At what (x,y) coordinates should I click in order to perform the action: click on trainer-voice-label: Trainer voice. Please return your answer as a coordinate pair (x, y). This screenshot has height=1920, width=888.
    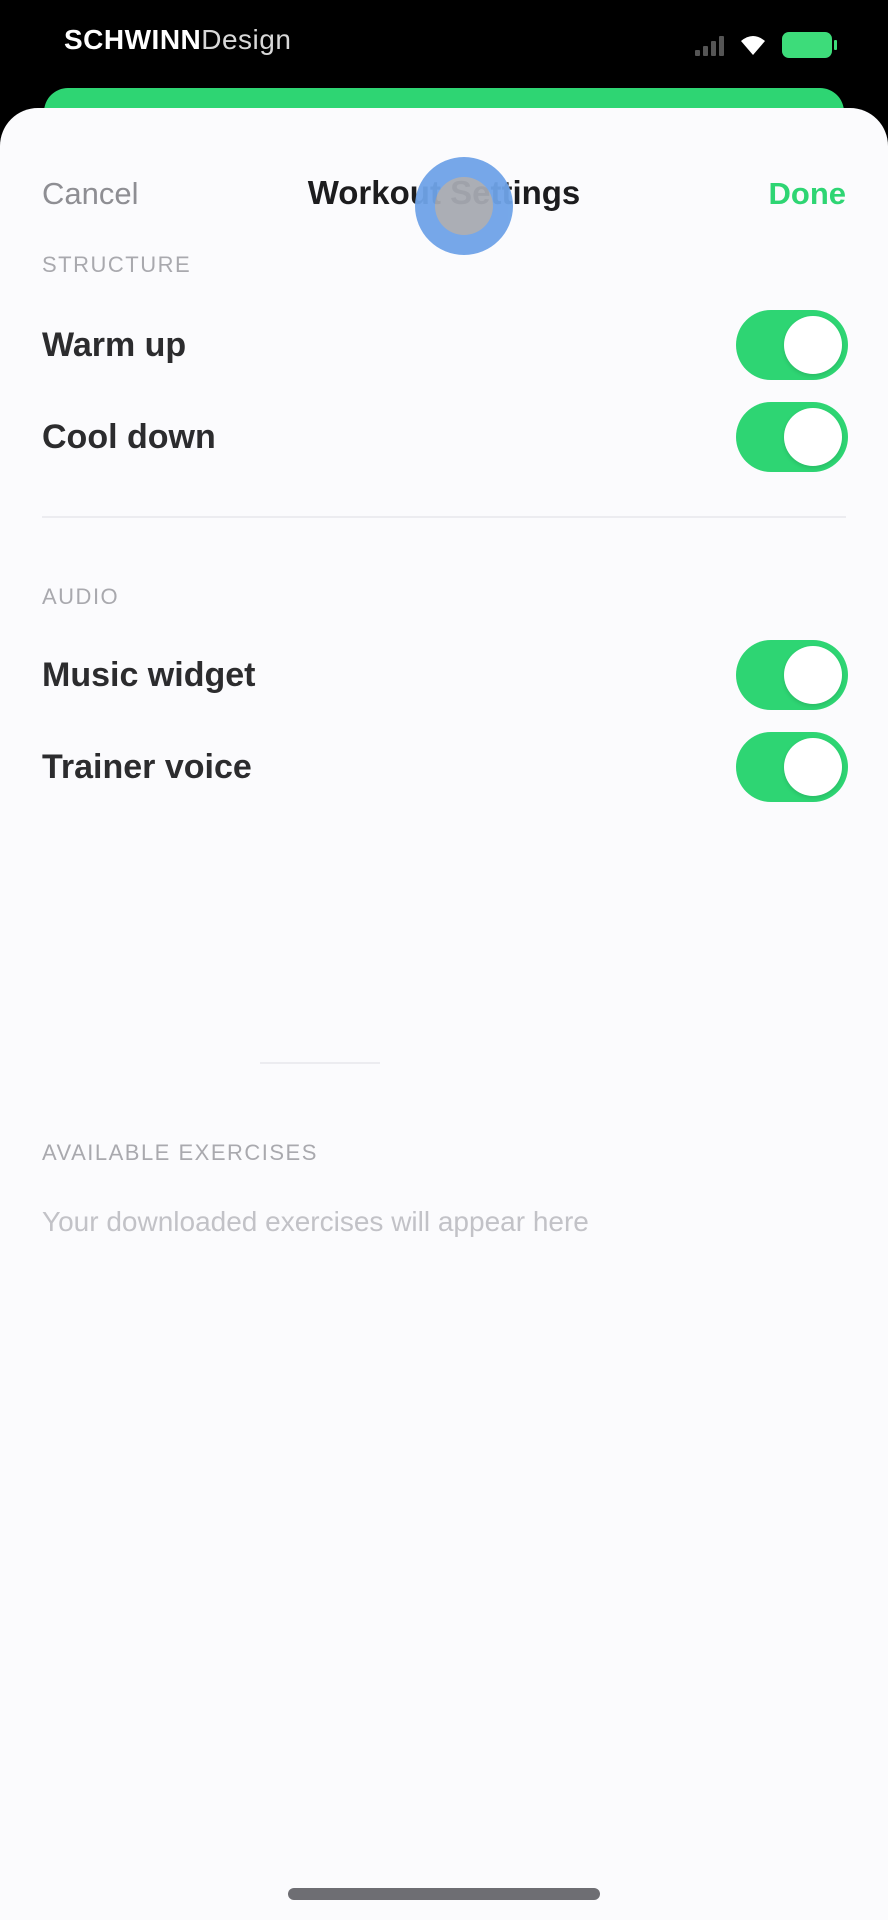
    Looking at the image, I should click on (147, 767).